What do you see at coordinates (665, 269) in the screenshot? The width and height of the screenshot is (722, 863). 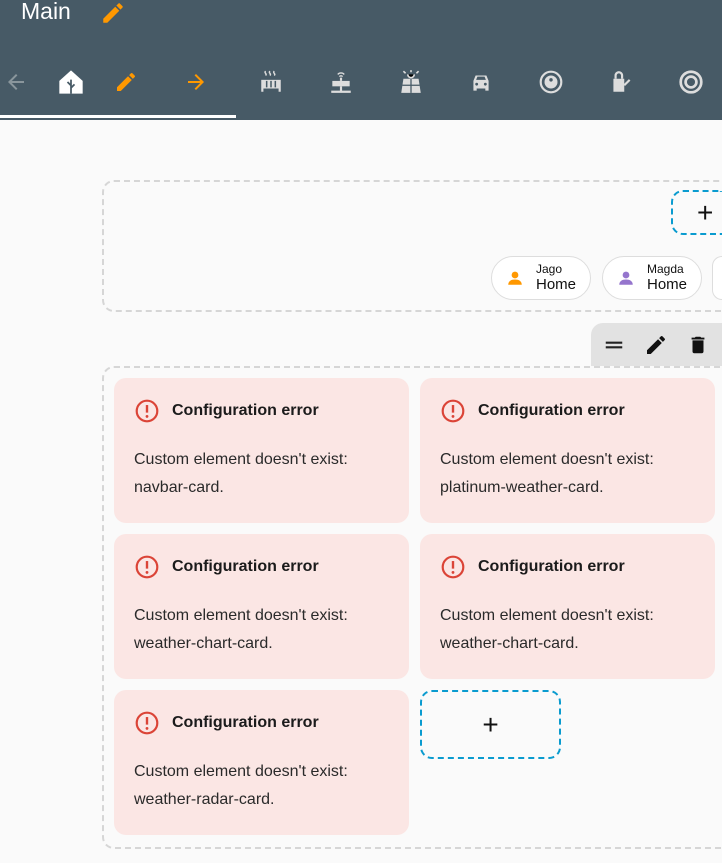 I see `badge-name: Magda` at bounding box center [665, 269].